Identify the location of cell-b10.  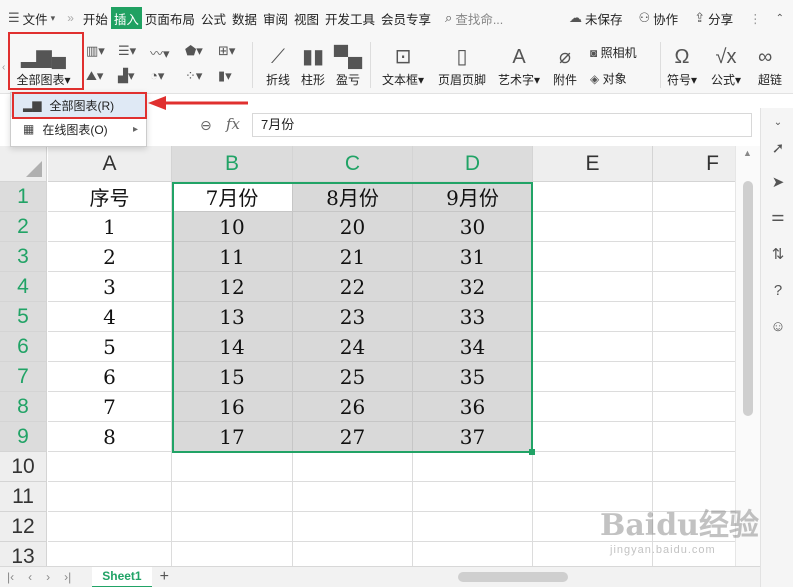
(232, 467).